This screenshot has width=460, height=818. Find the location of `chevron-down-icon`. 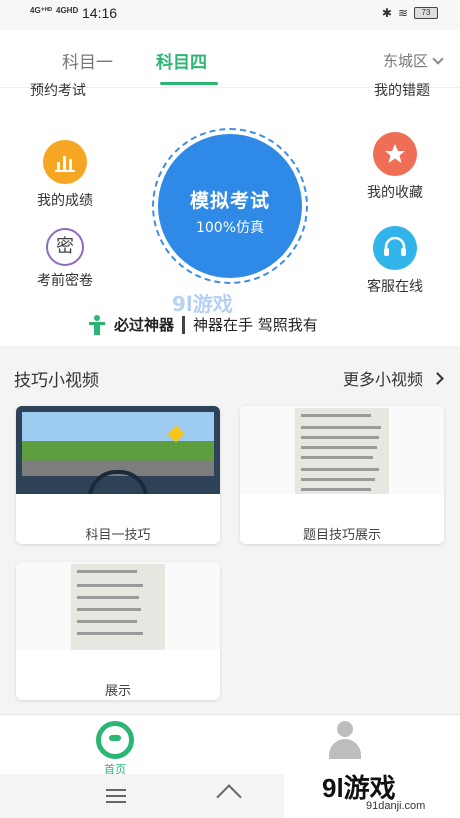

chevron-down-icon is located at coordinates (438, 58).